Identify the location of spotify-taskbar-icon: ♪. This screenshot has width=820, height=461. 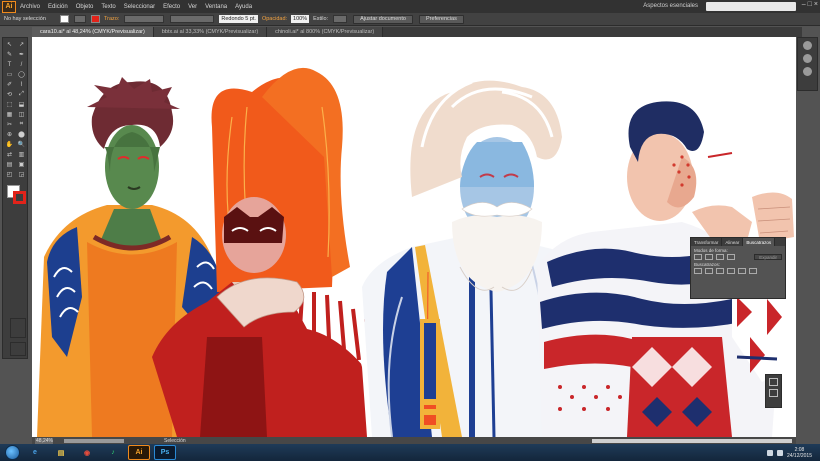
(113, 452).